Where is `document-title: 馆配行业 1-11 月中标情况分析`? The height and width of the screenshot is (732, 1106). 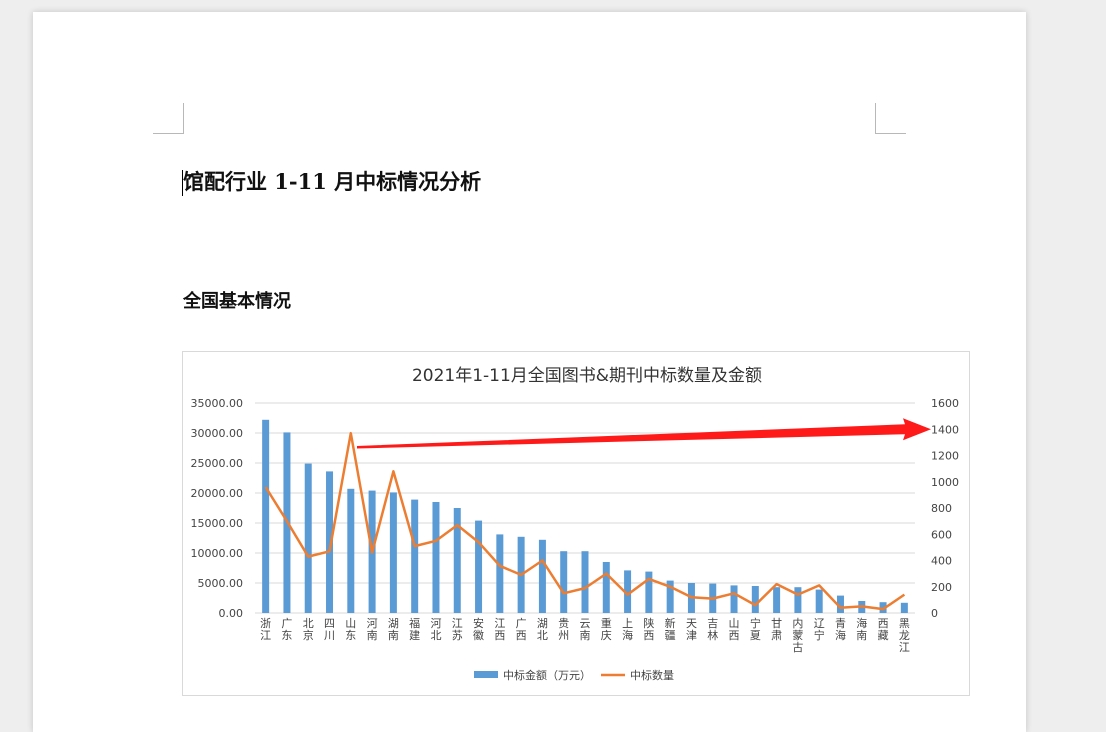 document-title: 馆配行业 1-11 月中标情况分析 is located at coordinates (332, 181).